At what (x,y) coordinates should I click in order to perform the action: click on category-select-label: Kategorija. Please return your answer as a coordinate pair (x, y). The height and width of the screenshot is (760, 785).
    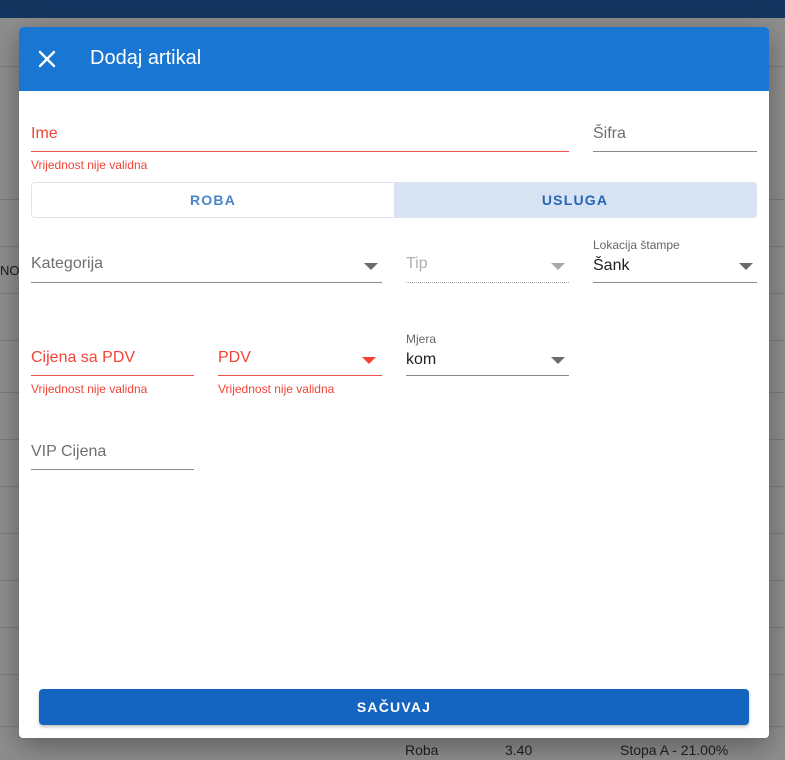
    Looking at the image, I should click on (67, 263).